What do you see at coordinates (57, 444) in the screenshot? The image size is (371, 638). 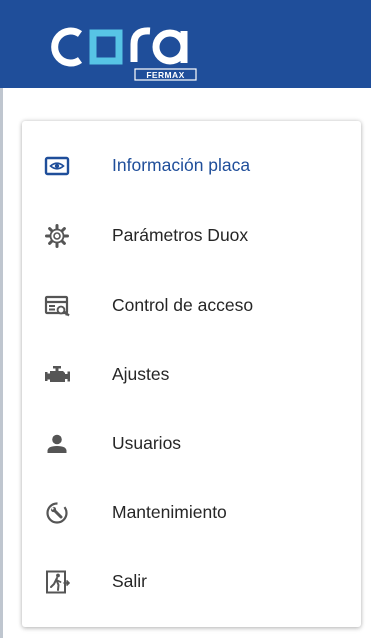 I see `person-icon` at bounding box center [57, 444].